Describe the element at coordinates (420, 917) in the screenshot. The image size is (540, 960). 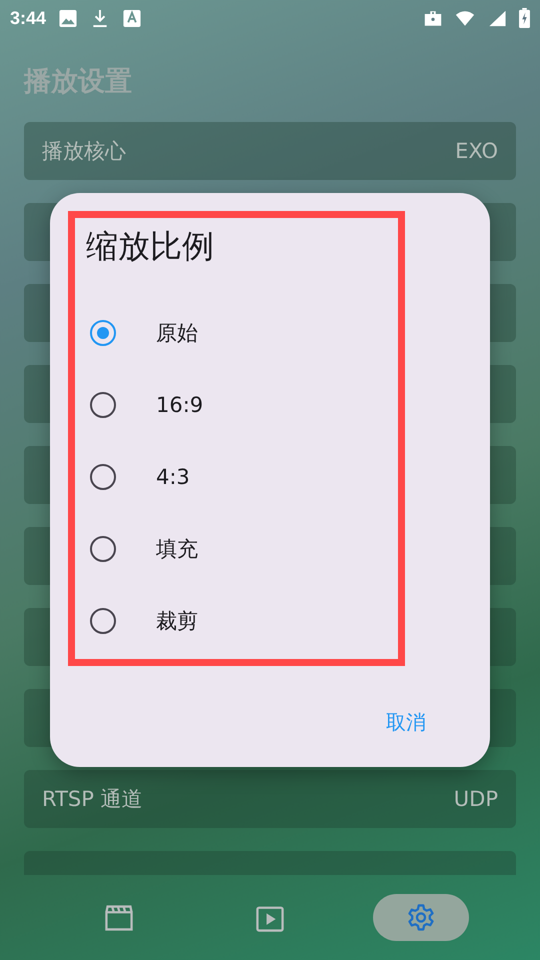
I see `nav-tab` at that location.